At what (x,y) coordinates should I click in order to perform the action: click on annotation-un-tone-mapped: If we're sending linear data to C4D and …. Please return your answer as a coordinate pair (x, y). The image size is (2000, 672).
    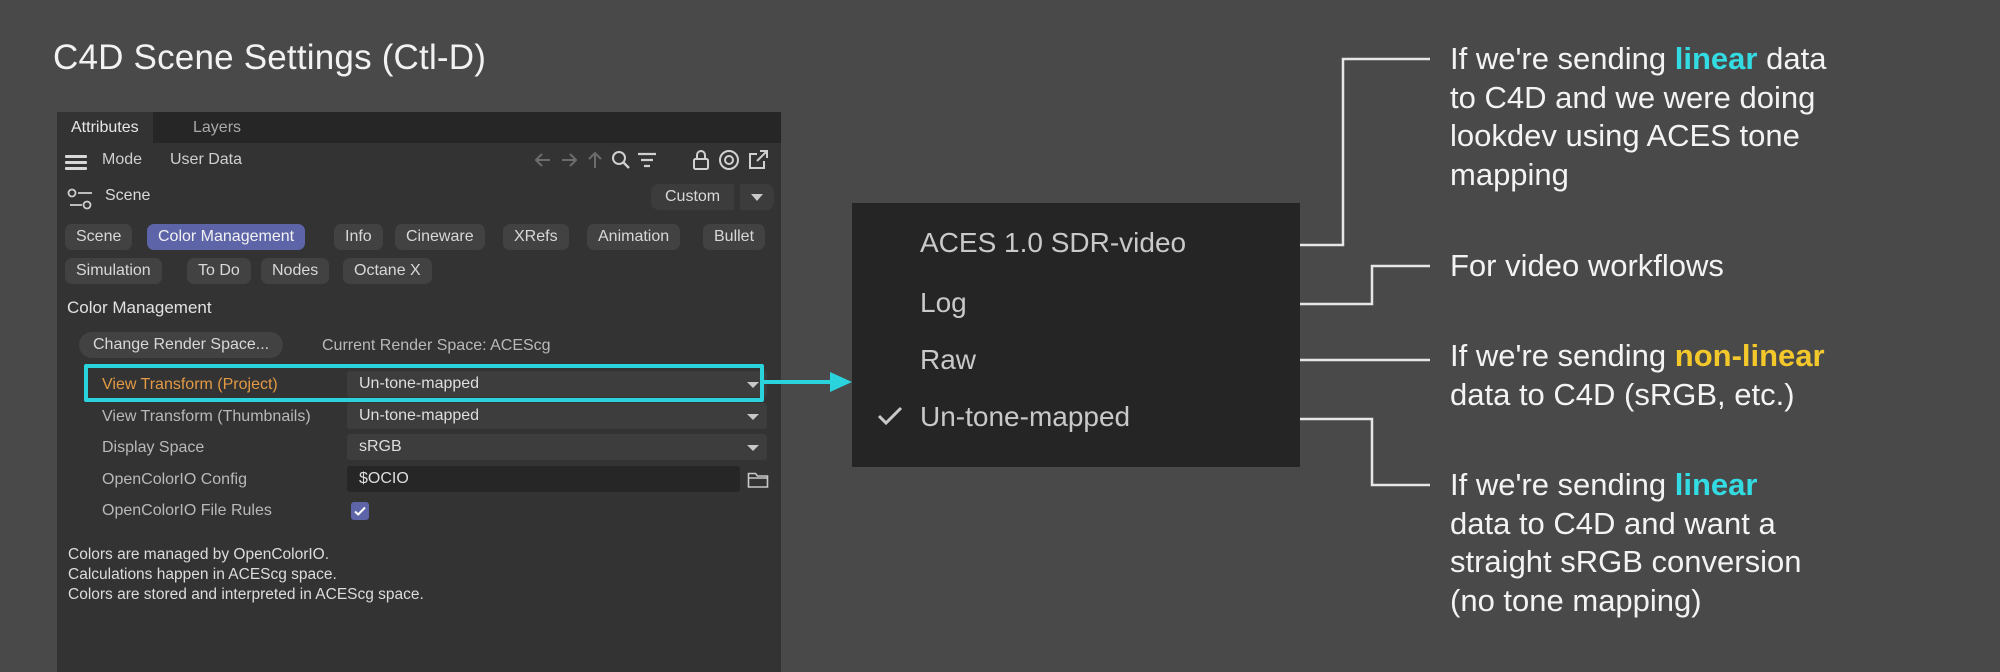
    Looking at the image, I should click on (1626, 542).